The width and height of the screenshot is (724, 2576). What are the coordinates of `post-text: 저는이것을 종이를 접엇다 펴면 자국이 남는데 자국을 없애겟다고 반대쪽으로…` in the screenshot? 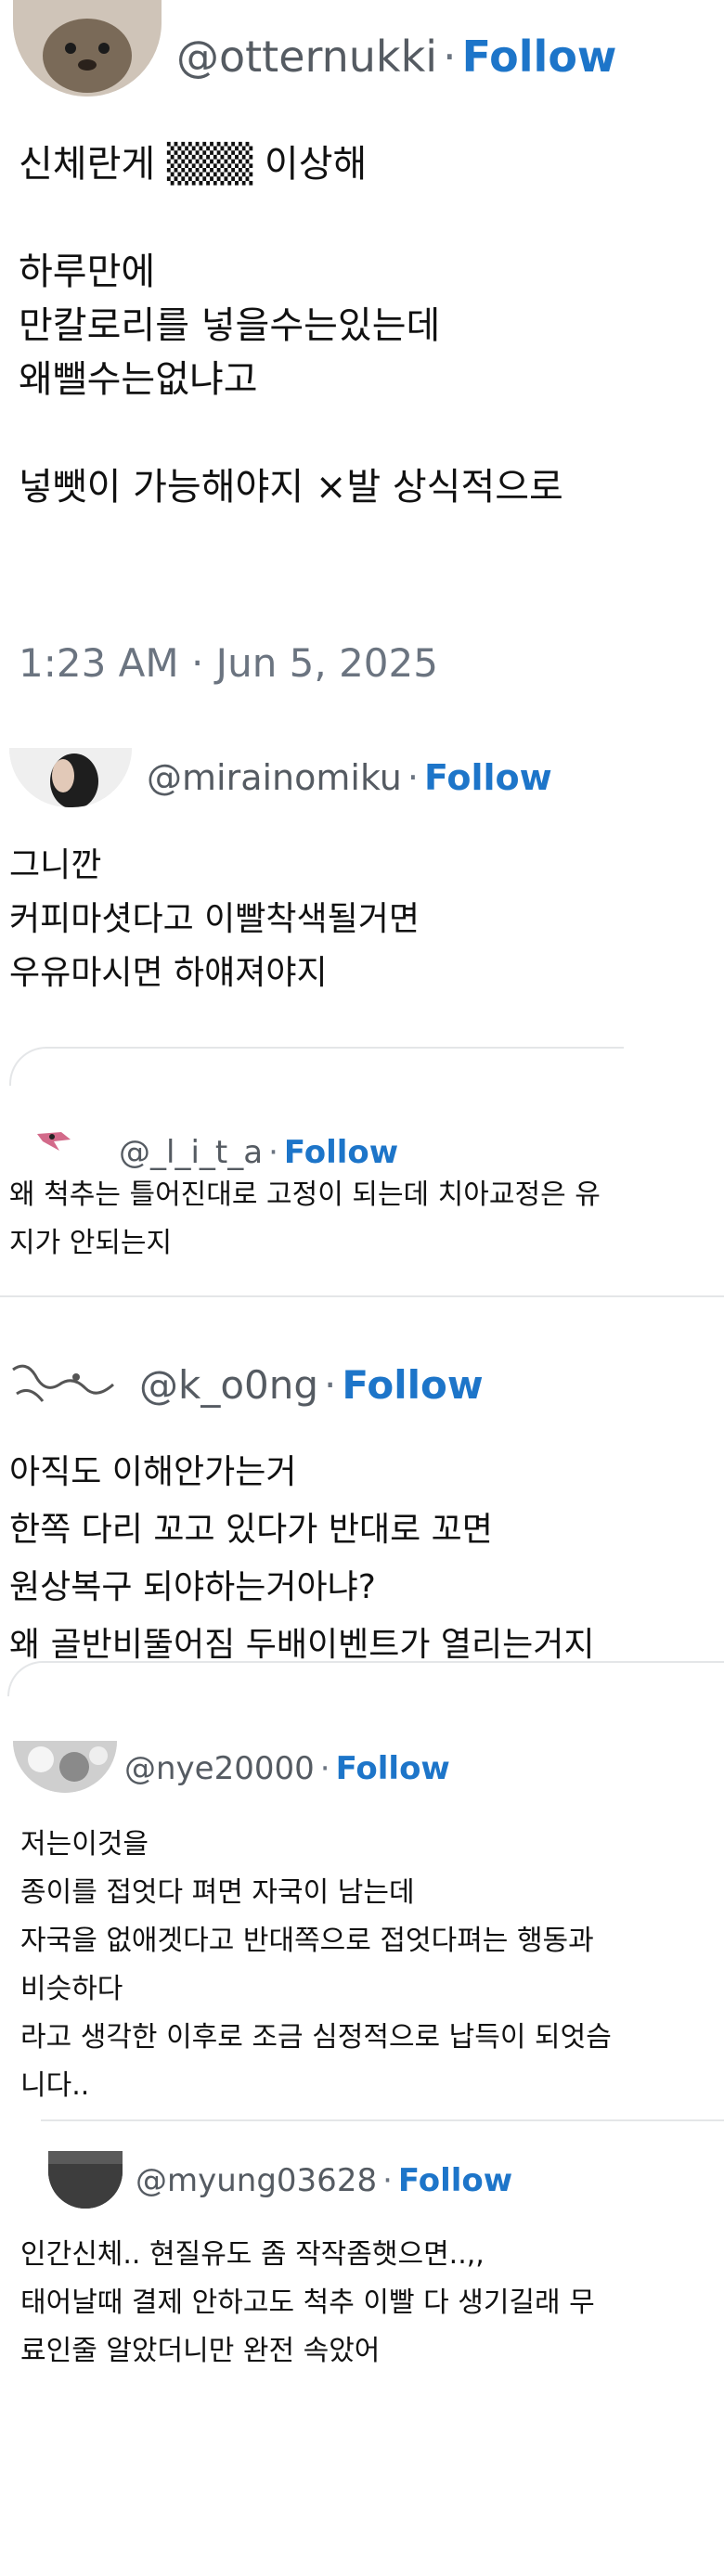 It's located at (316, 1965).